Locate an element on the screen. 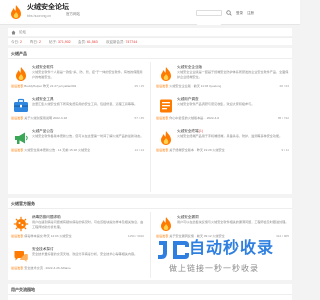 The width and height of the screenshot is (320, 300). forum-count: 9 / 11 is located at coordinates (285, 150).